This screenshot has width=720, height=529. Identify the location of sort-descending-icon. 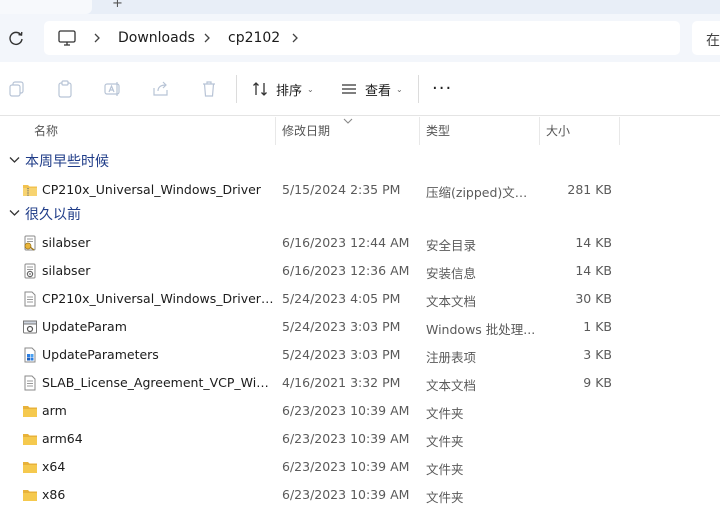
(348, 121).